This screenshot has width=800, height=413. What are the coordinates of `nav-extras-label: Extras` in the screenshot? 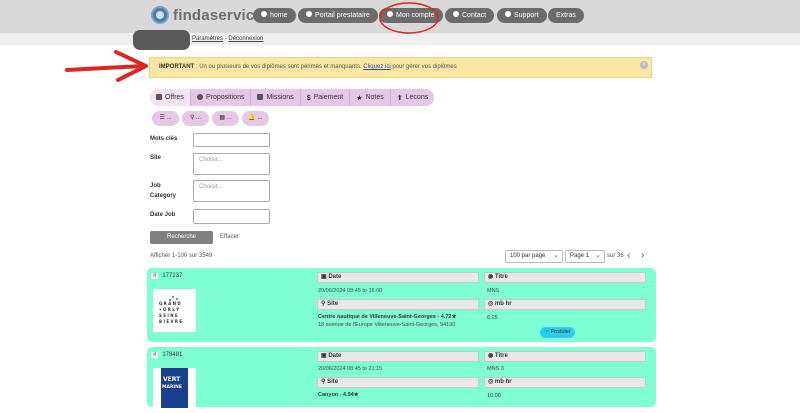 It's located at (566, 15).